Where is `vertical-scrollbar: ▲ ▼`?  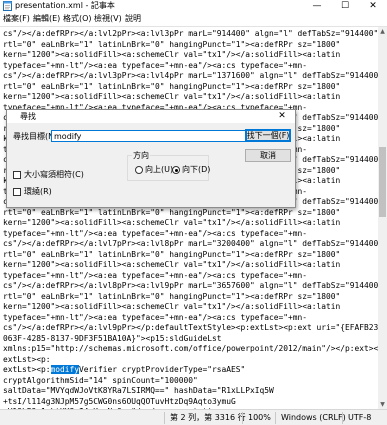 vertical-scrollbar: ▲ ▼ is located at coordinates (382, 218).